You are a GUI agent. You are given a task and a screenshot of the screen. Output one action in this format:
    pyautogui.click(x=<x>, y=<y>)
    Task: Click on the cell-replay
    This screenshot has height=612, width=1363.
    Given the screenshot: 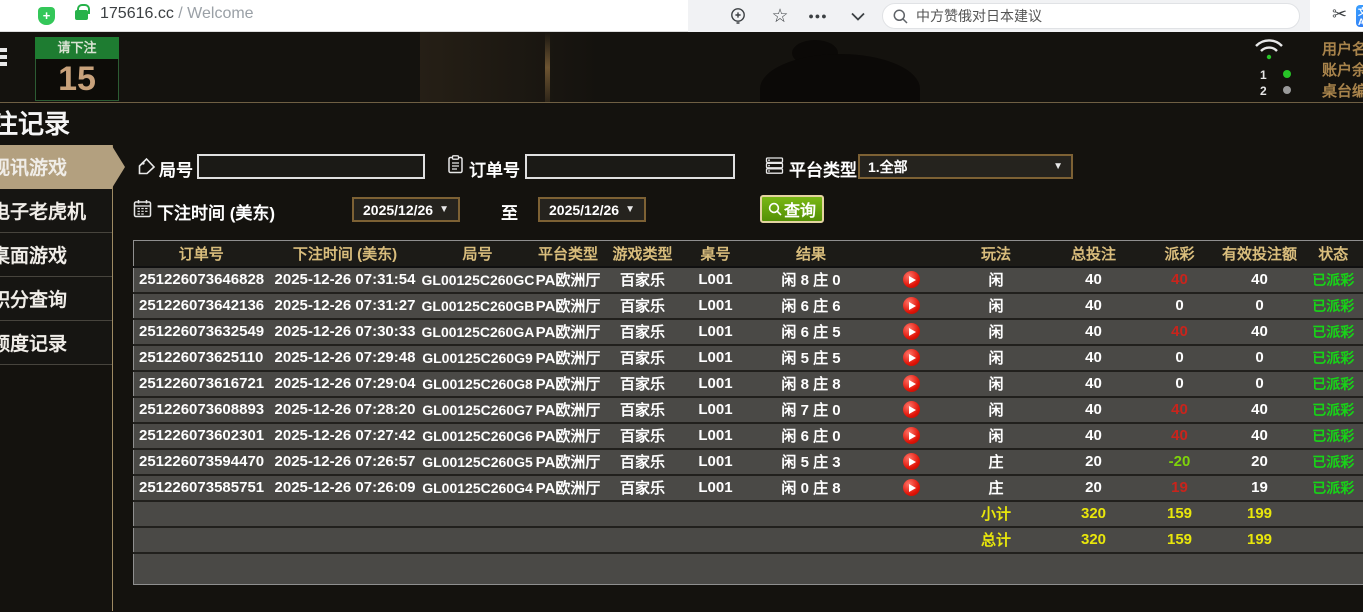 What is the action you would take?
    pyautogui.click(x=911, y=410)
    